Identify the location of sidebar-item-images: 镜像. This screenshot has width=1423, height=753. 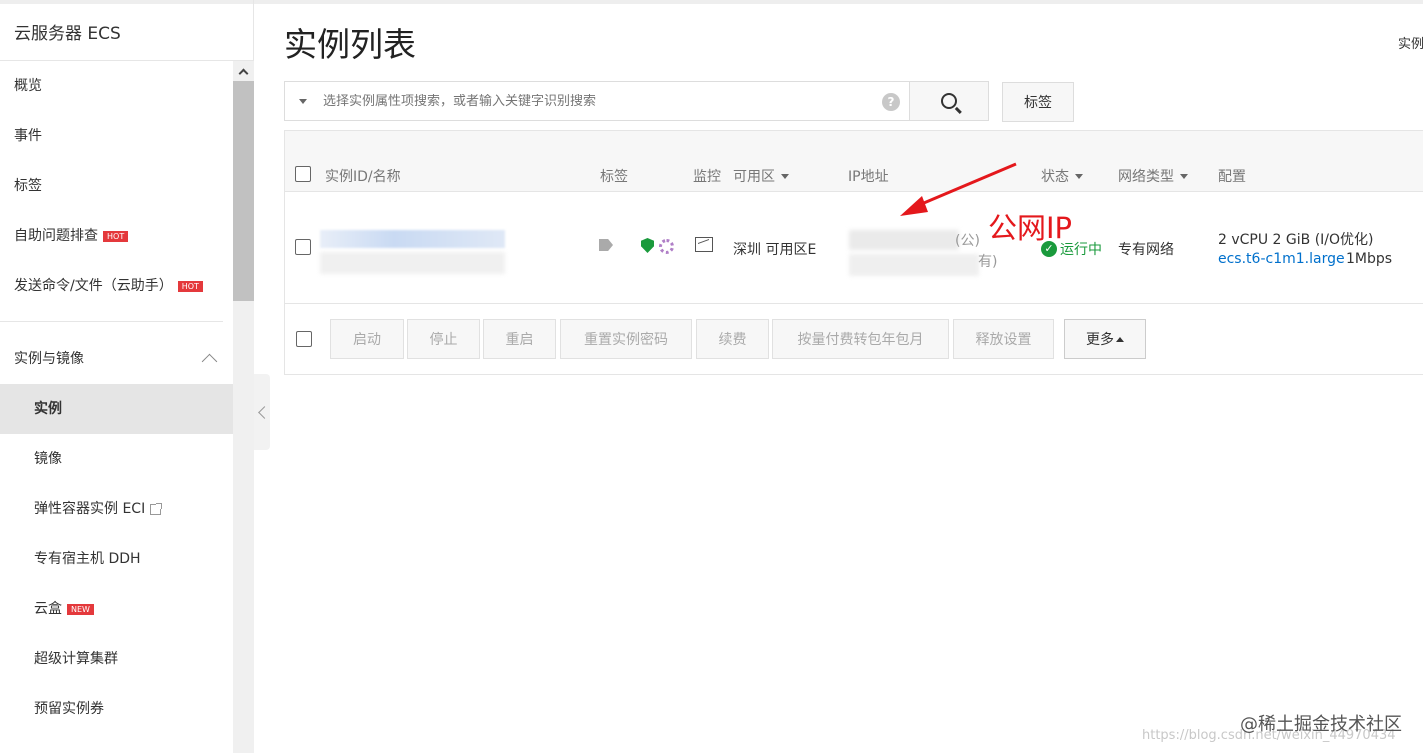
(116, 459).